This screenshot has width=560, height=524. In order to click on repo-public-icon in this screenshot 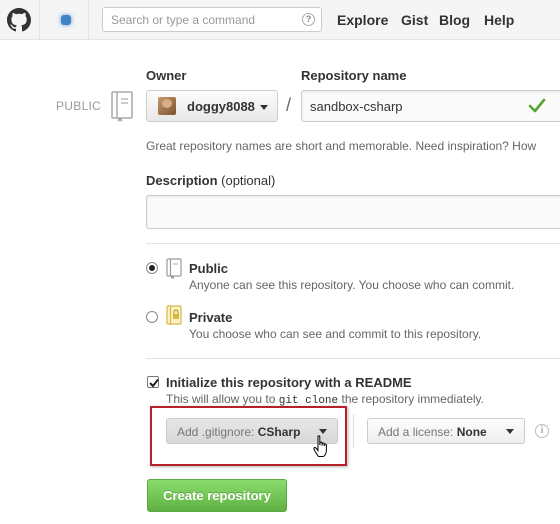, I will do `click(174, 268)`.